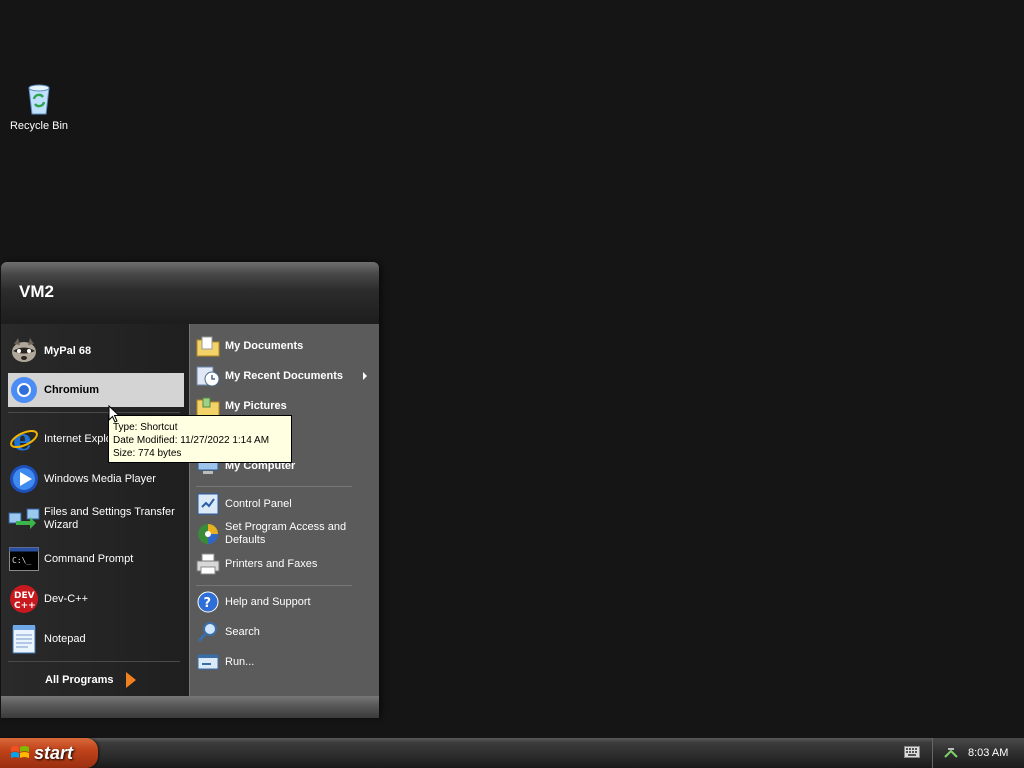 The image size is (1024, 768). What do you see at coordinates (24, 351) in the screenshot?
I see `raccoon-icon` at bounding box center [24, 351].